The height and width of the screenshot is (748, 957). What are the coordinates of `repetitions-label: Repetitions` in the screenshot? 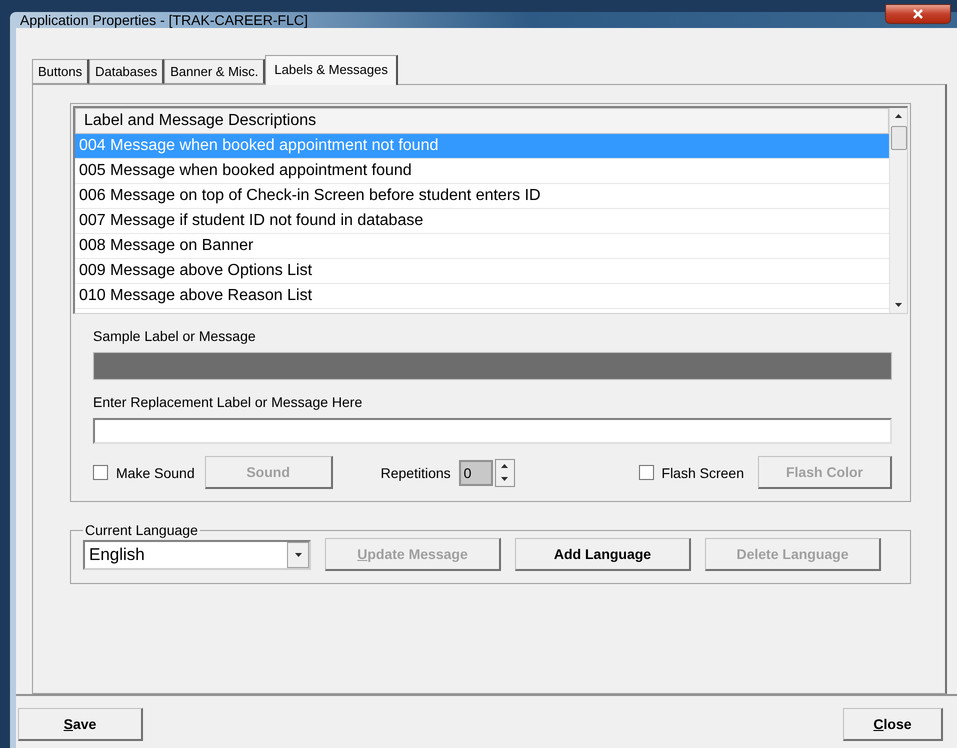 It's located at (415, 472).